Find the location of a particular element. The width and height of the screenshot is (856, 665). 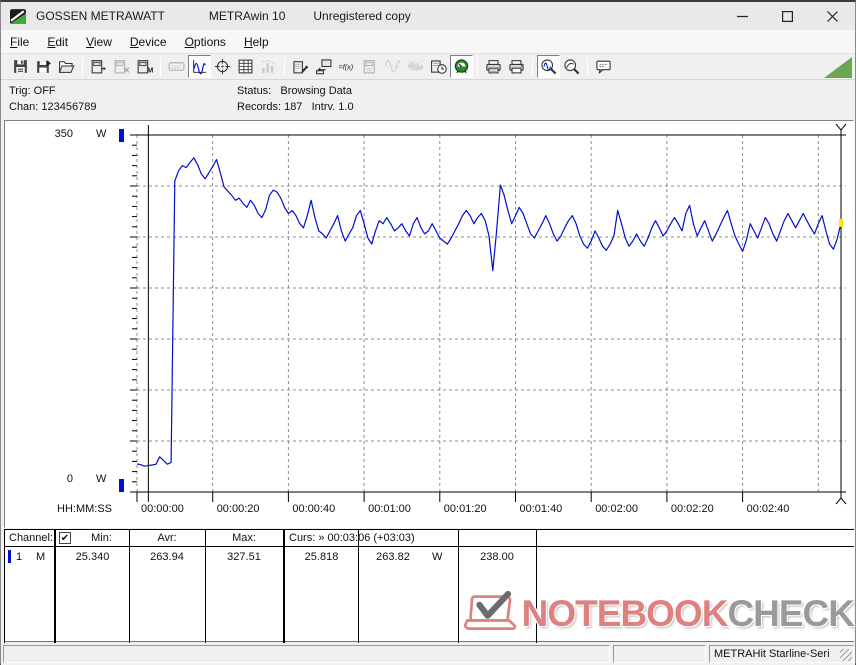

zoom-curve-icon is located at coordinates (572, 67).